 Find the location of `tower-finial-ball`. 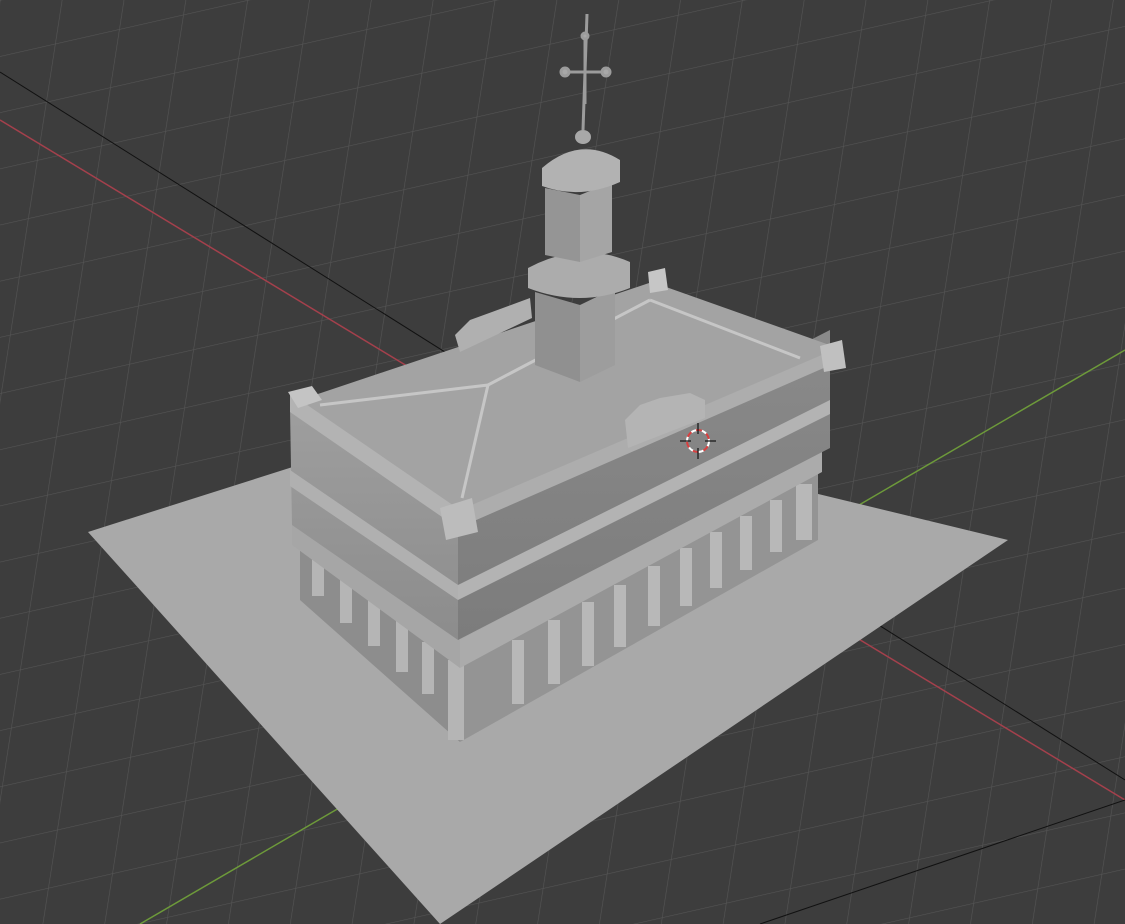

tower-finial-ball is located at coordinates (583, 137).